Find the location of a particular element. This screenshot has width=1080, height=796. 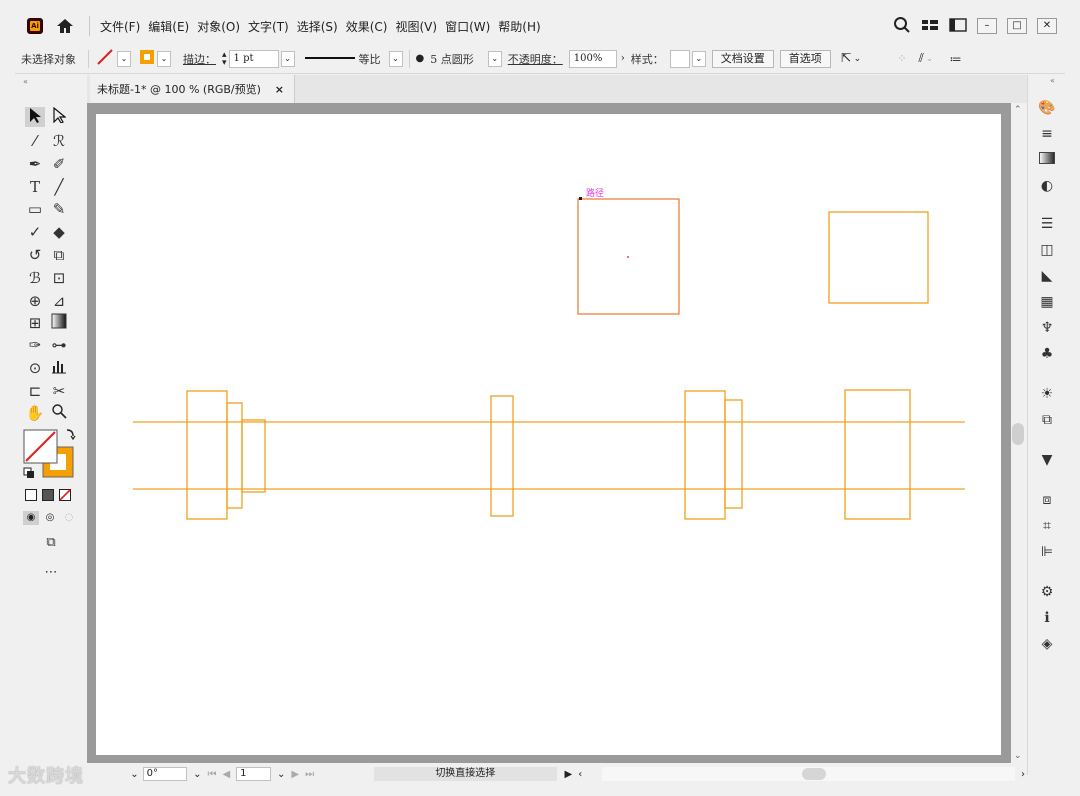

color-icon is located at coordinates (31, 496).